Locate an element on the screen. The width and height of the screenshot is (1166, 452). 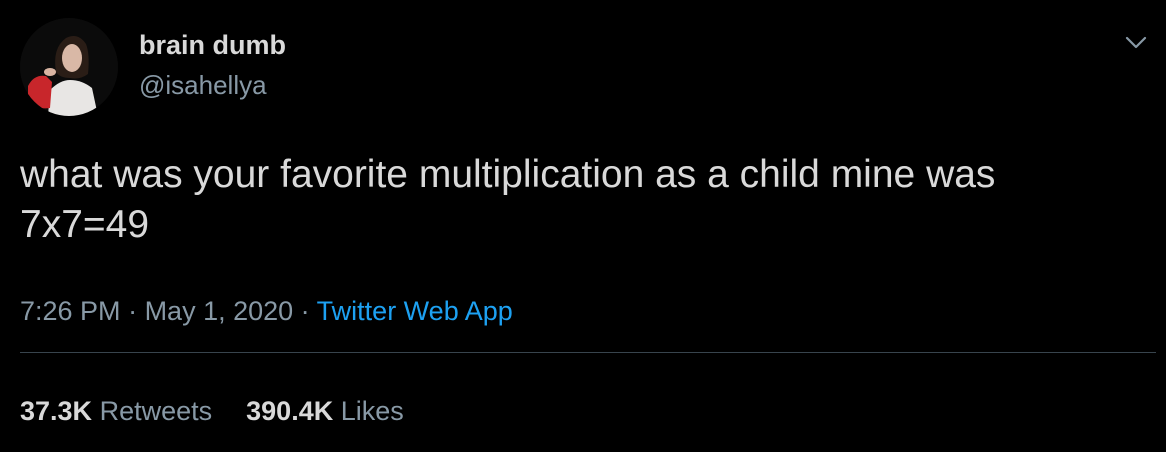
divider is located at coordinates (588, 352).